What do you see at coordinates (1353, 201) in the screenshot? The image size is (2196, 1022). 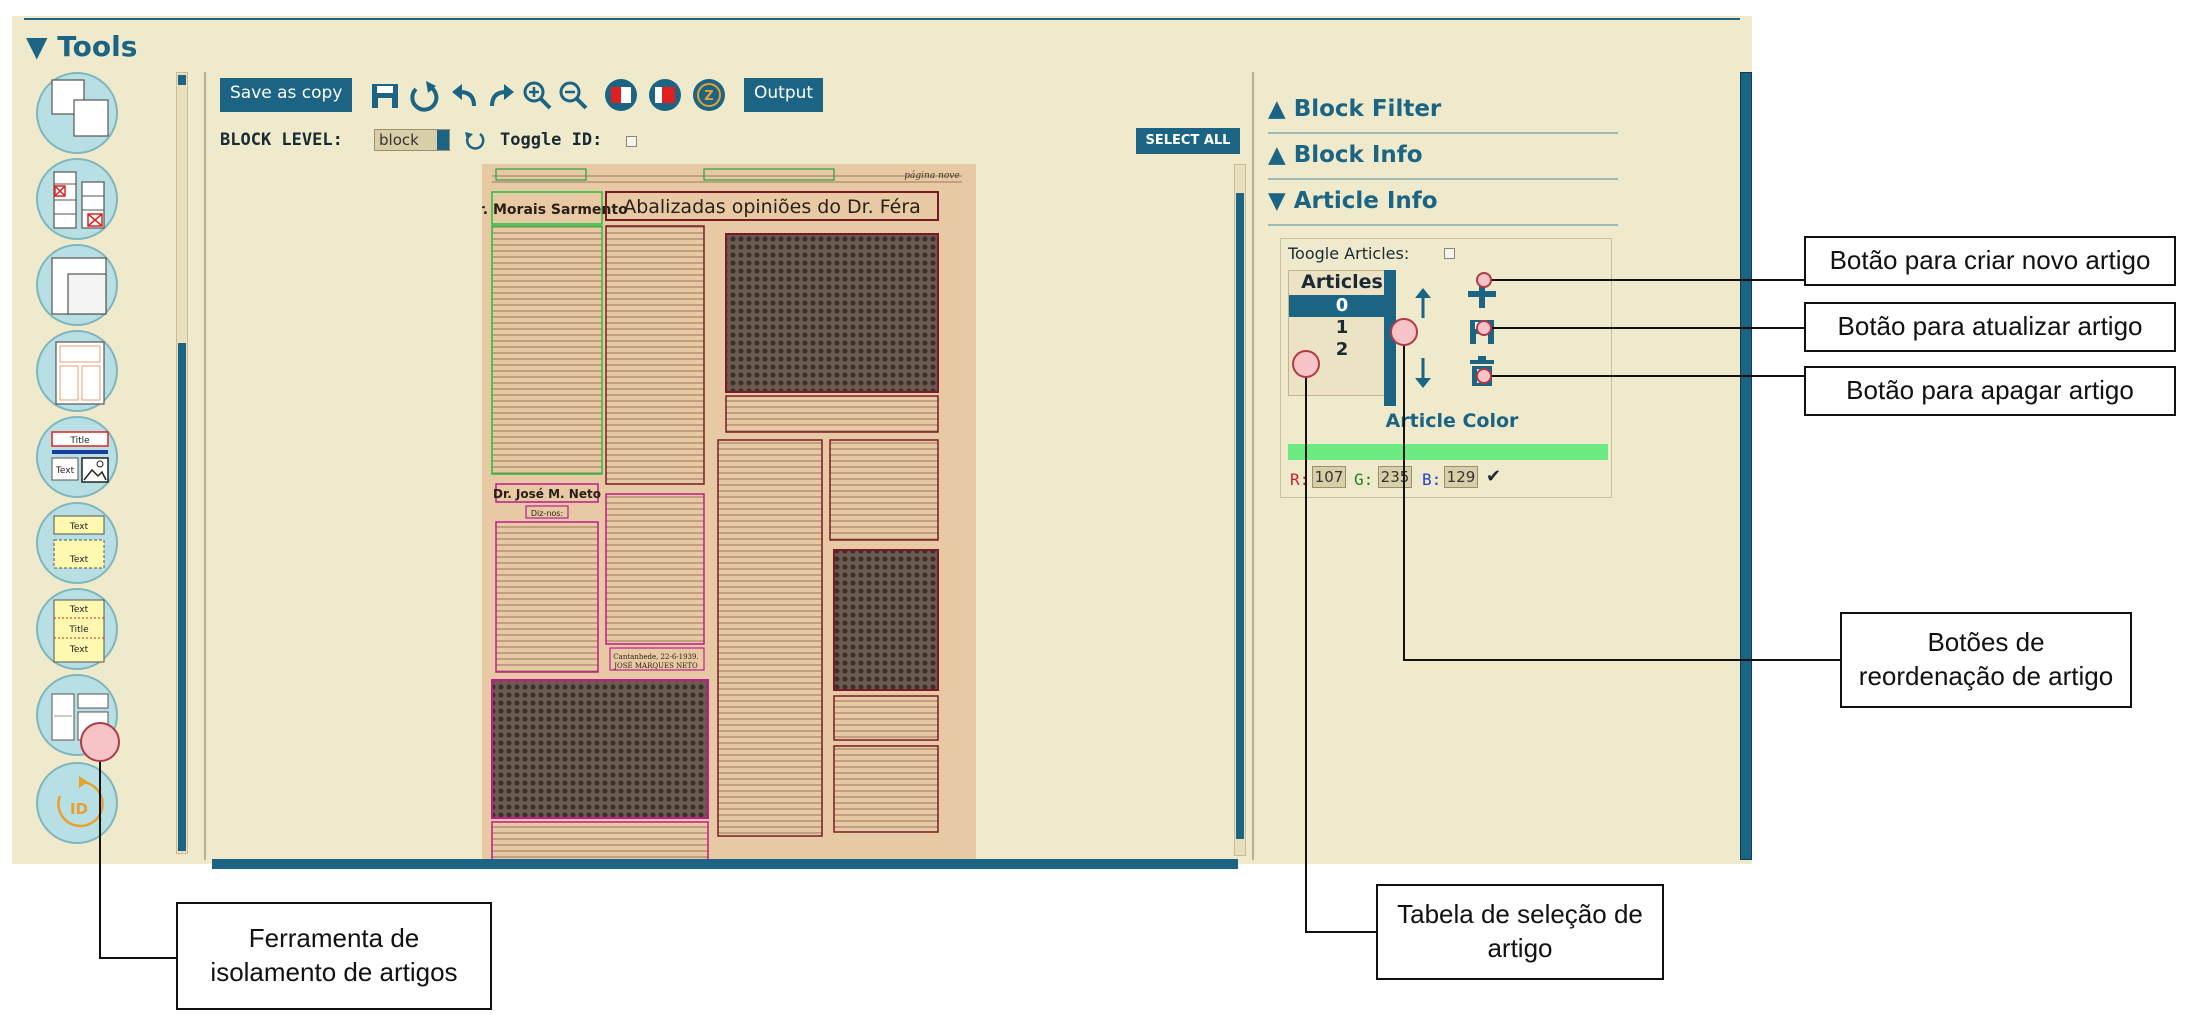 I see `article-info-header: ▼ Article Info` at bounding box center [1353, 201].